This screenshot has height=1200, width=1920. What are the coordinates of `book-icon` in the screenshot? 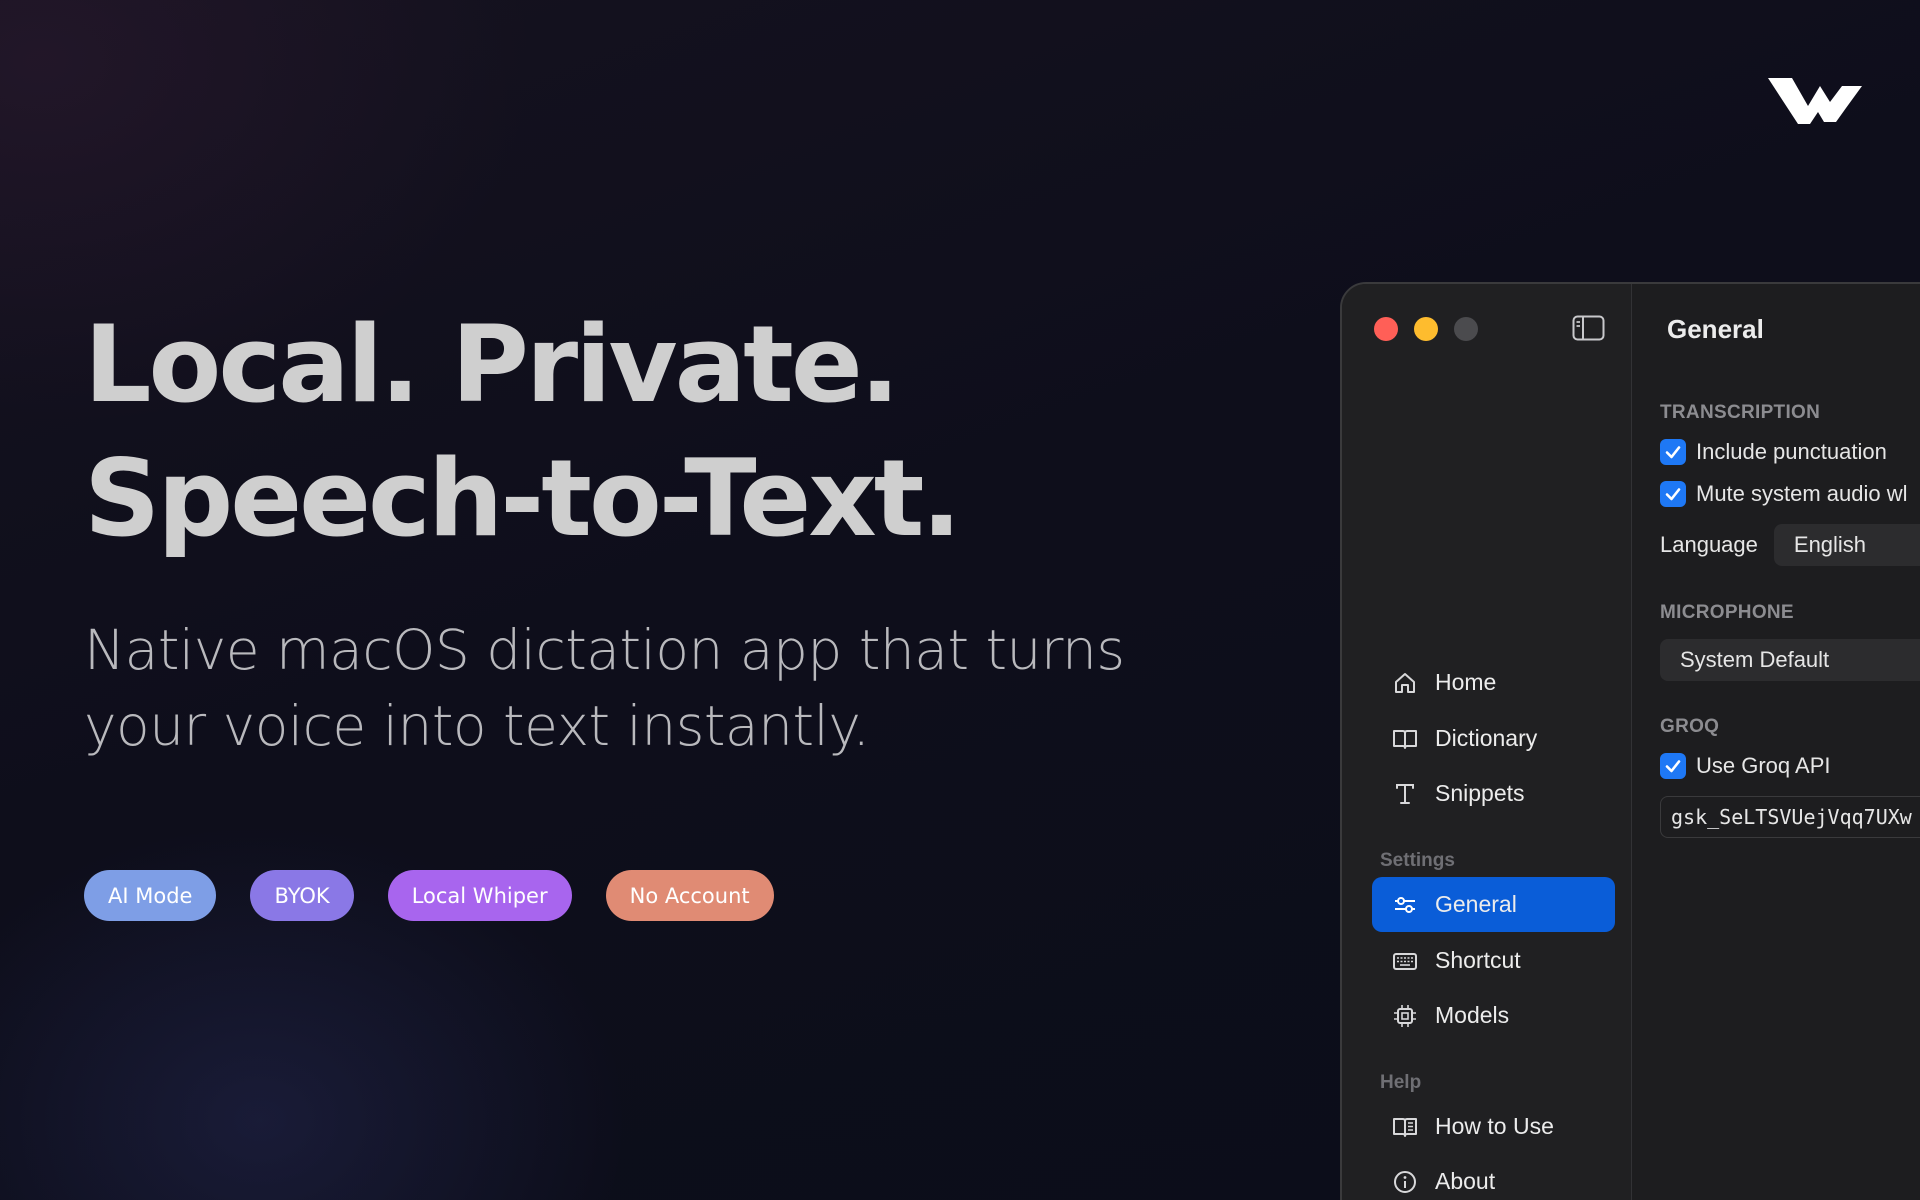 It's located at (1405, 739).